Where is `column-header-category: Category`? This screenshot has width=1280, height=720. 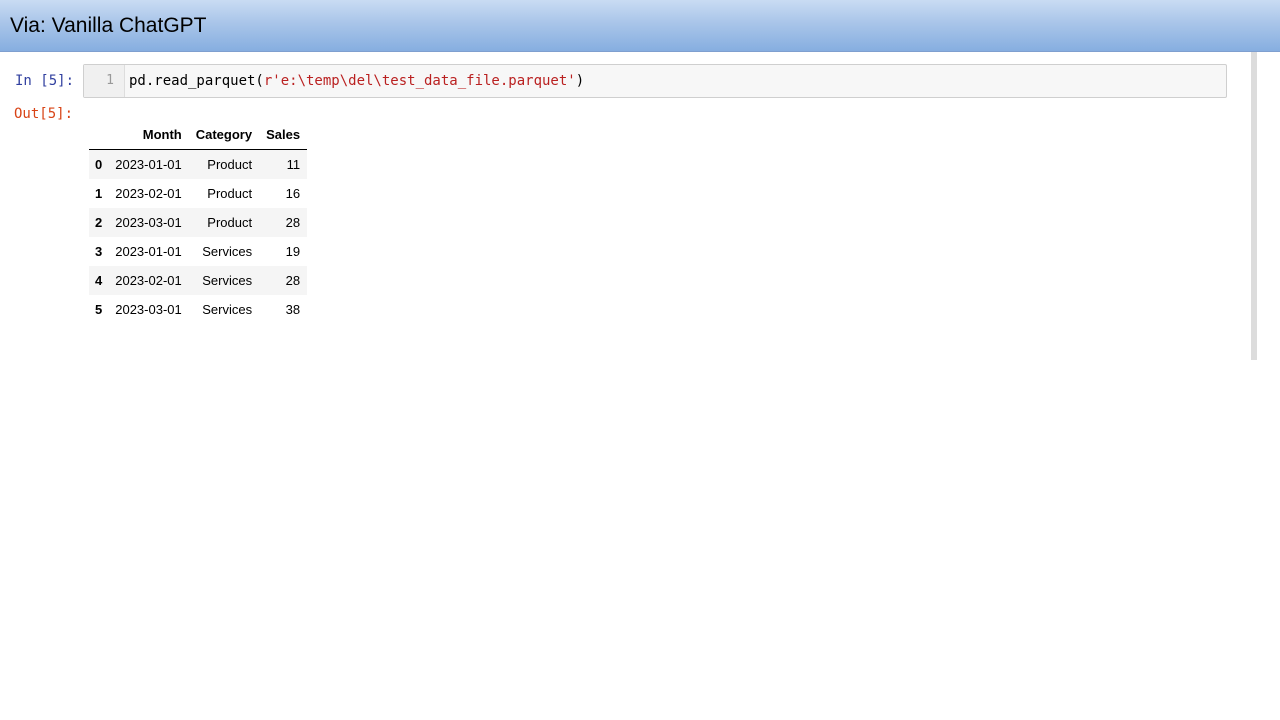 column-header-category: Category is located at coordinates (224, 135).